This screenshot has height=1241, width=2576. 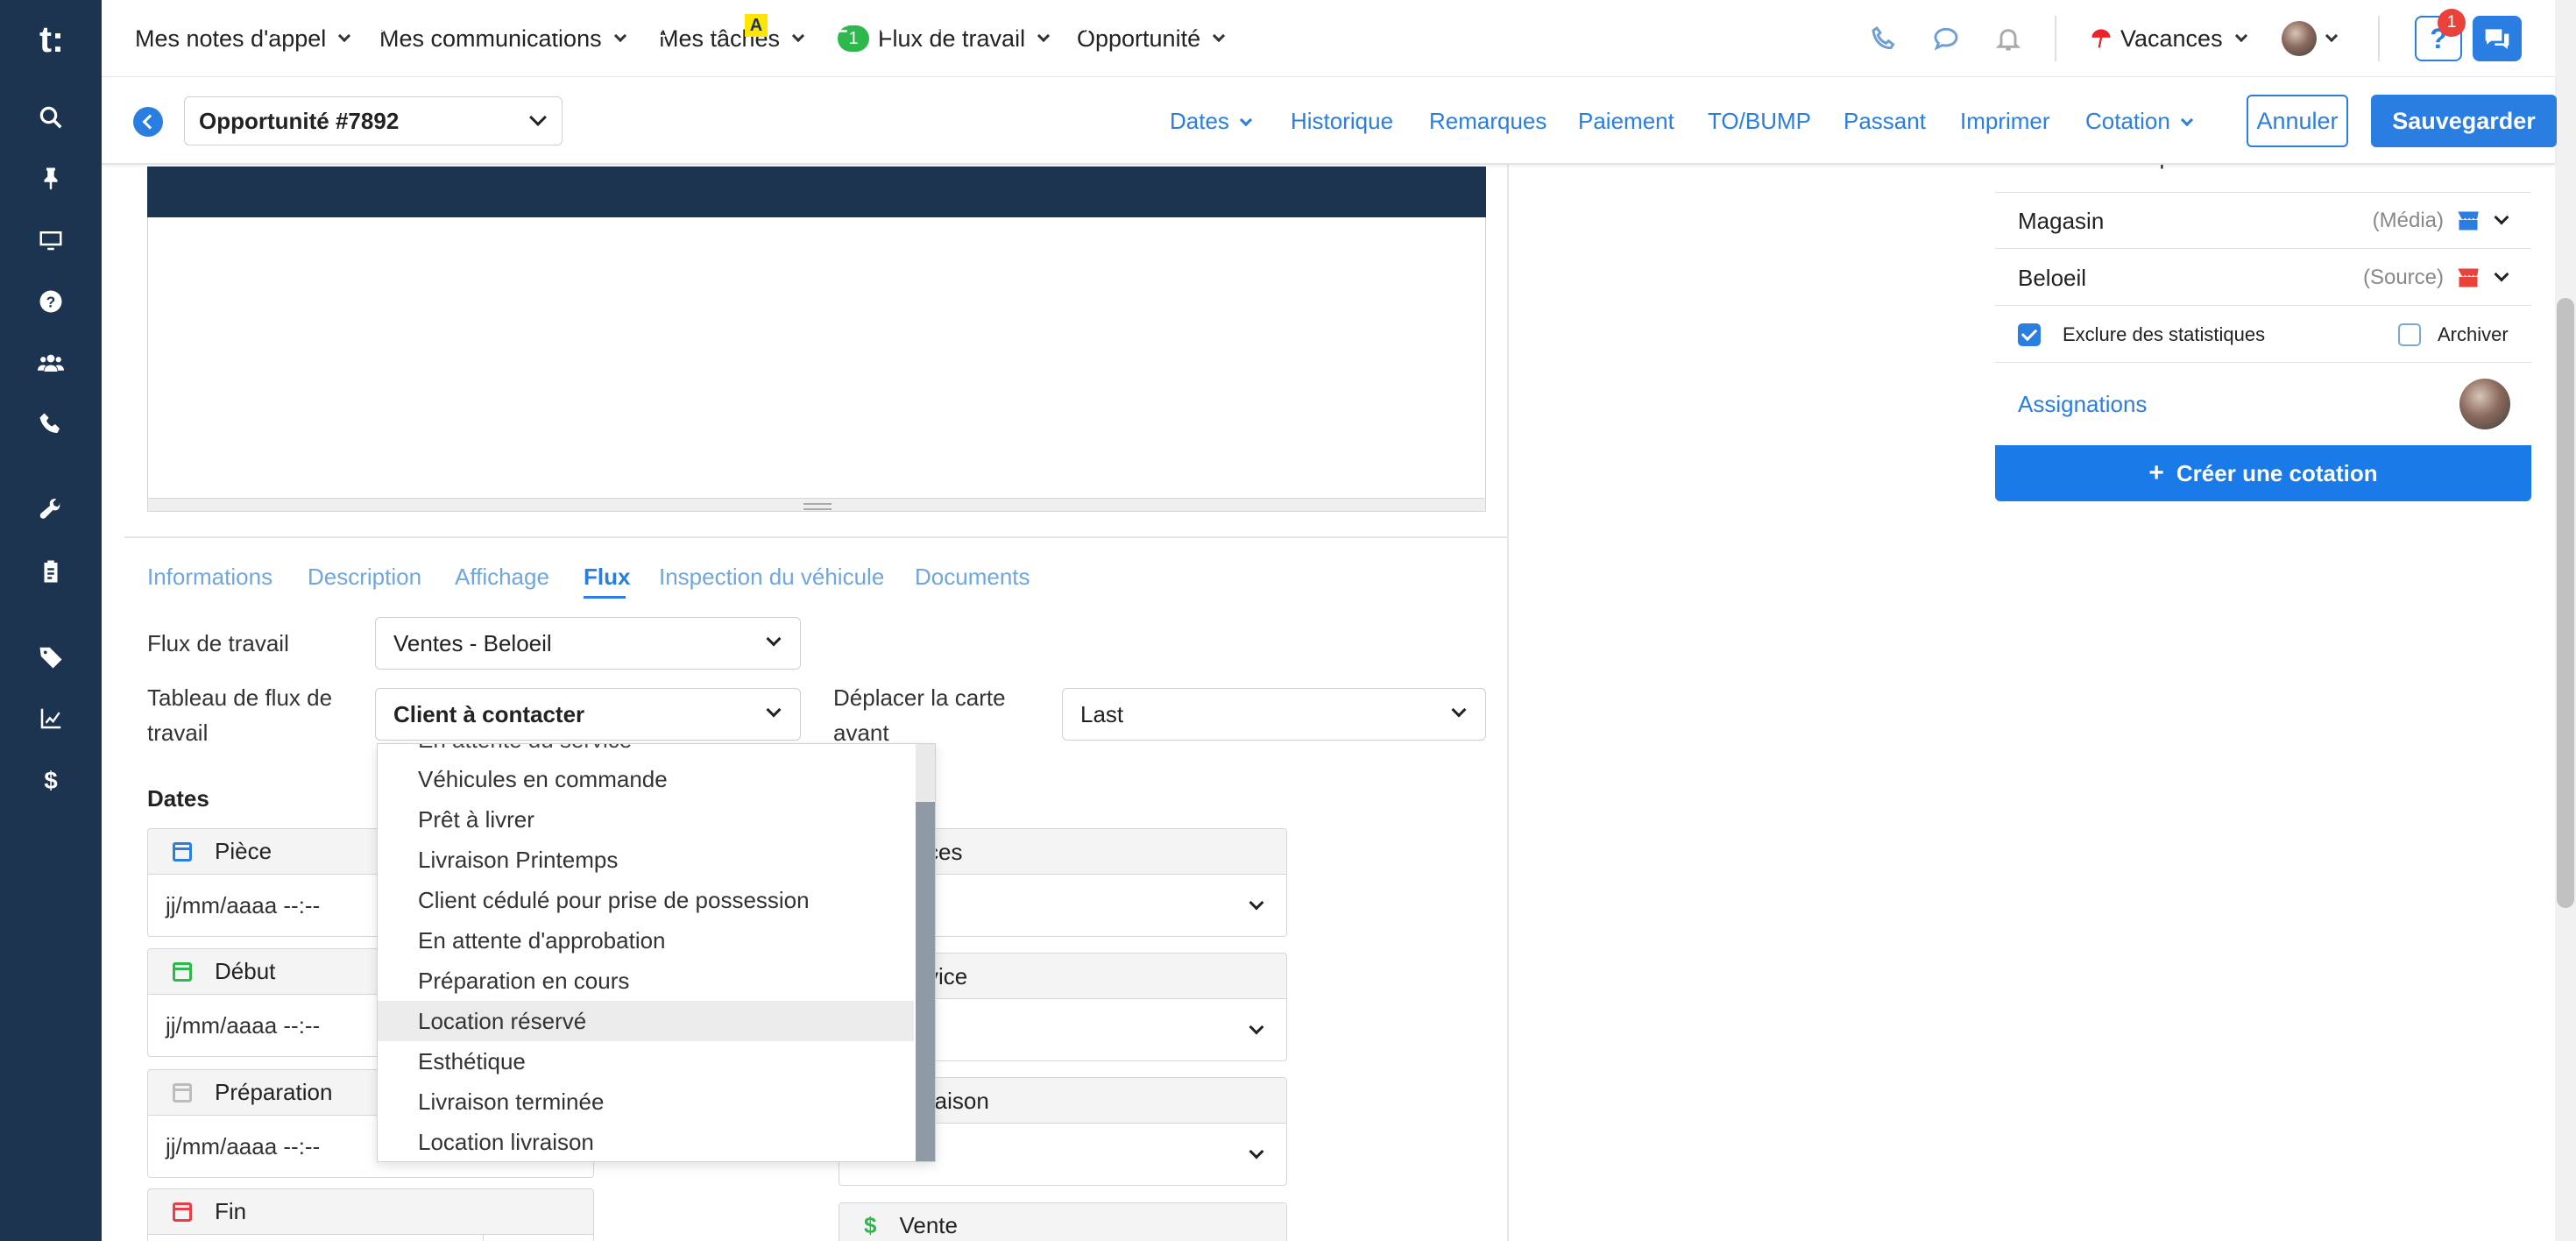 I want to click on dollar-icon: $, so click(x=50, y=780).